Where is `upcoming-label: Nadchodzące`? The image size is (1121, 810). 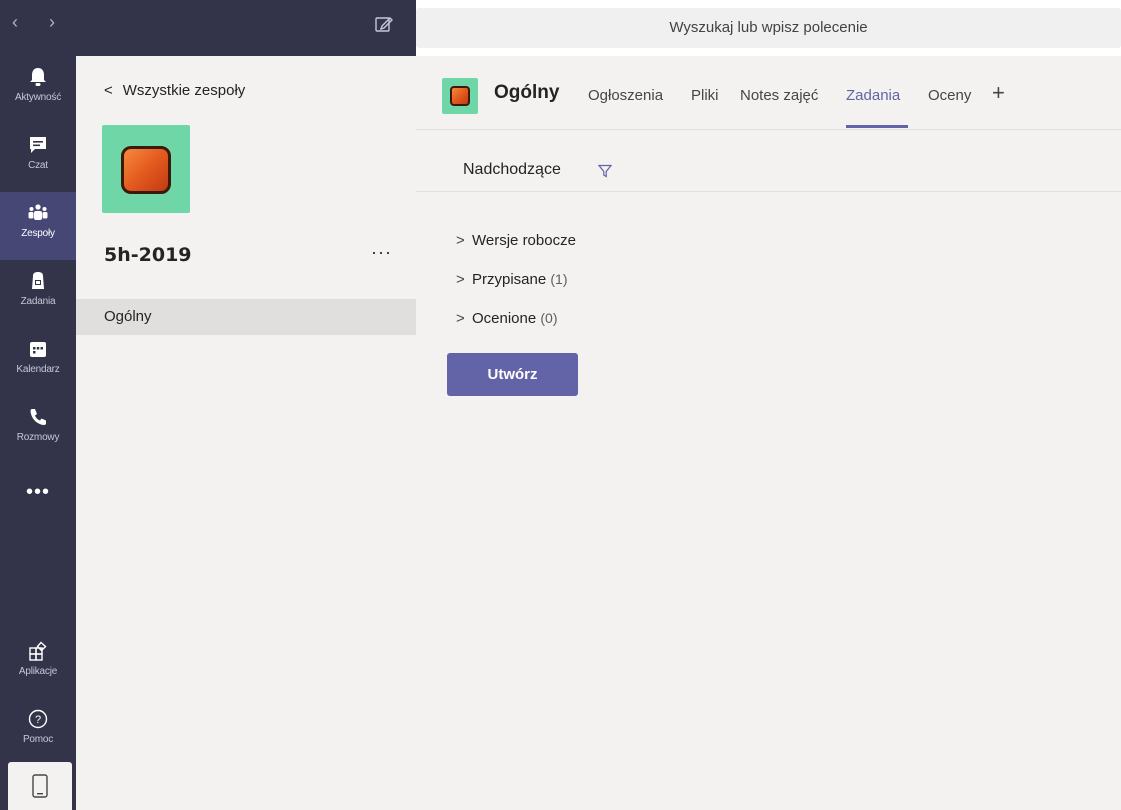
upcoming-label: Nadchodzące is located at coordinates (512, 169).